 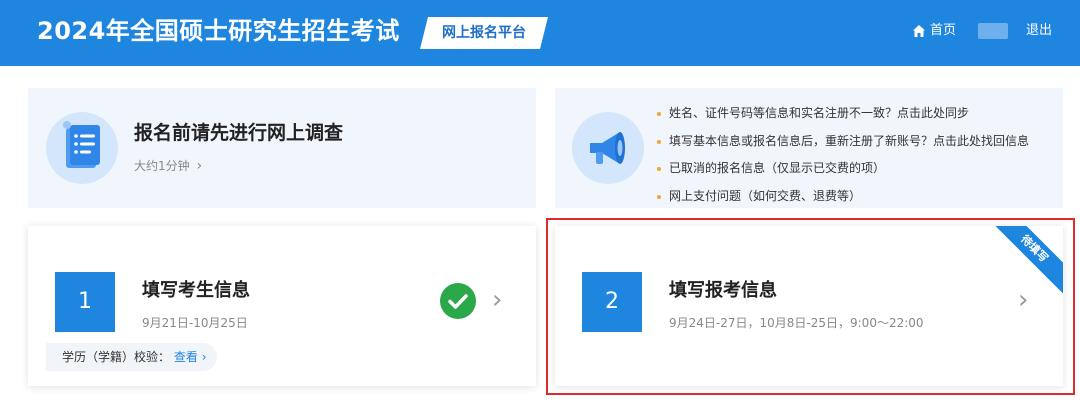 What do you see at coordinates (196, 290) in the screenshot?
I see `step-title-1: 填写考生信息` at bounding box center [196, 290].